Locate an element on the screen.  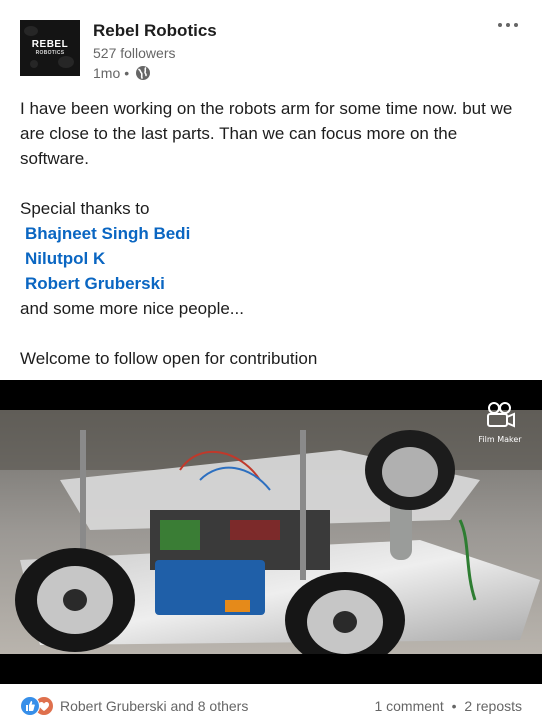
thanks-intro: Special thanks to is located at coordinates (85, 208).